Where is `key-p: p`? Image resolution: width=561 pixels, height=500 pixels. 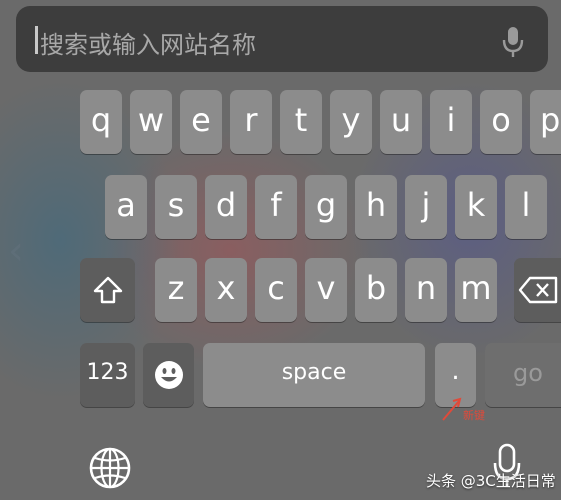 key-p: p is located at coordinates (545, 122).